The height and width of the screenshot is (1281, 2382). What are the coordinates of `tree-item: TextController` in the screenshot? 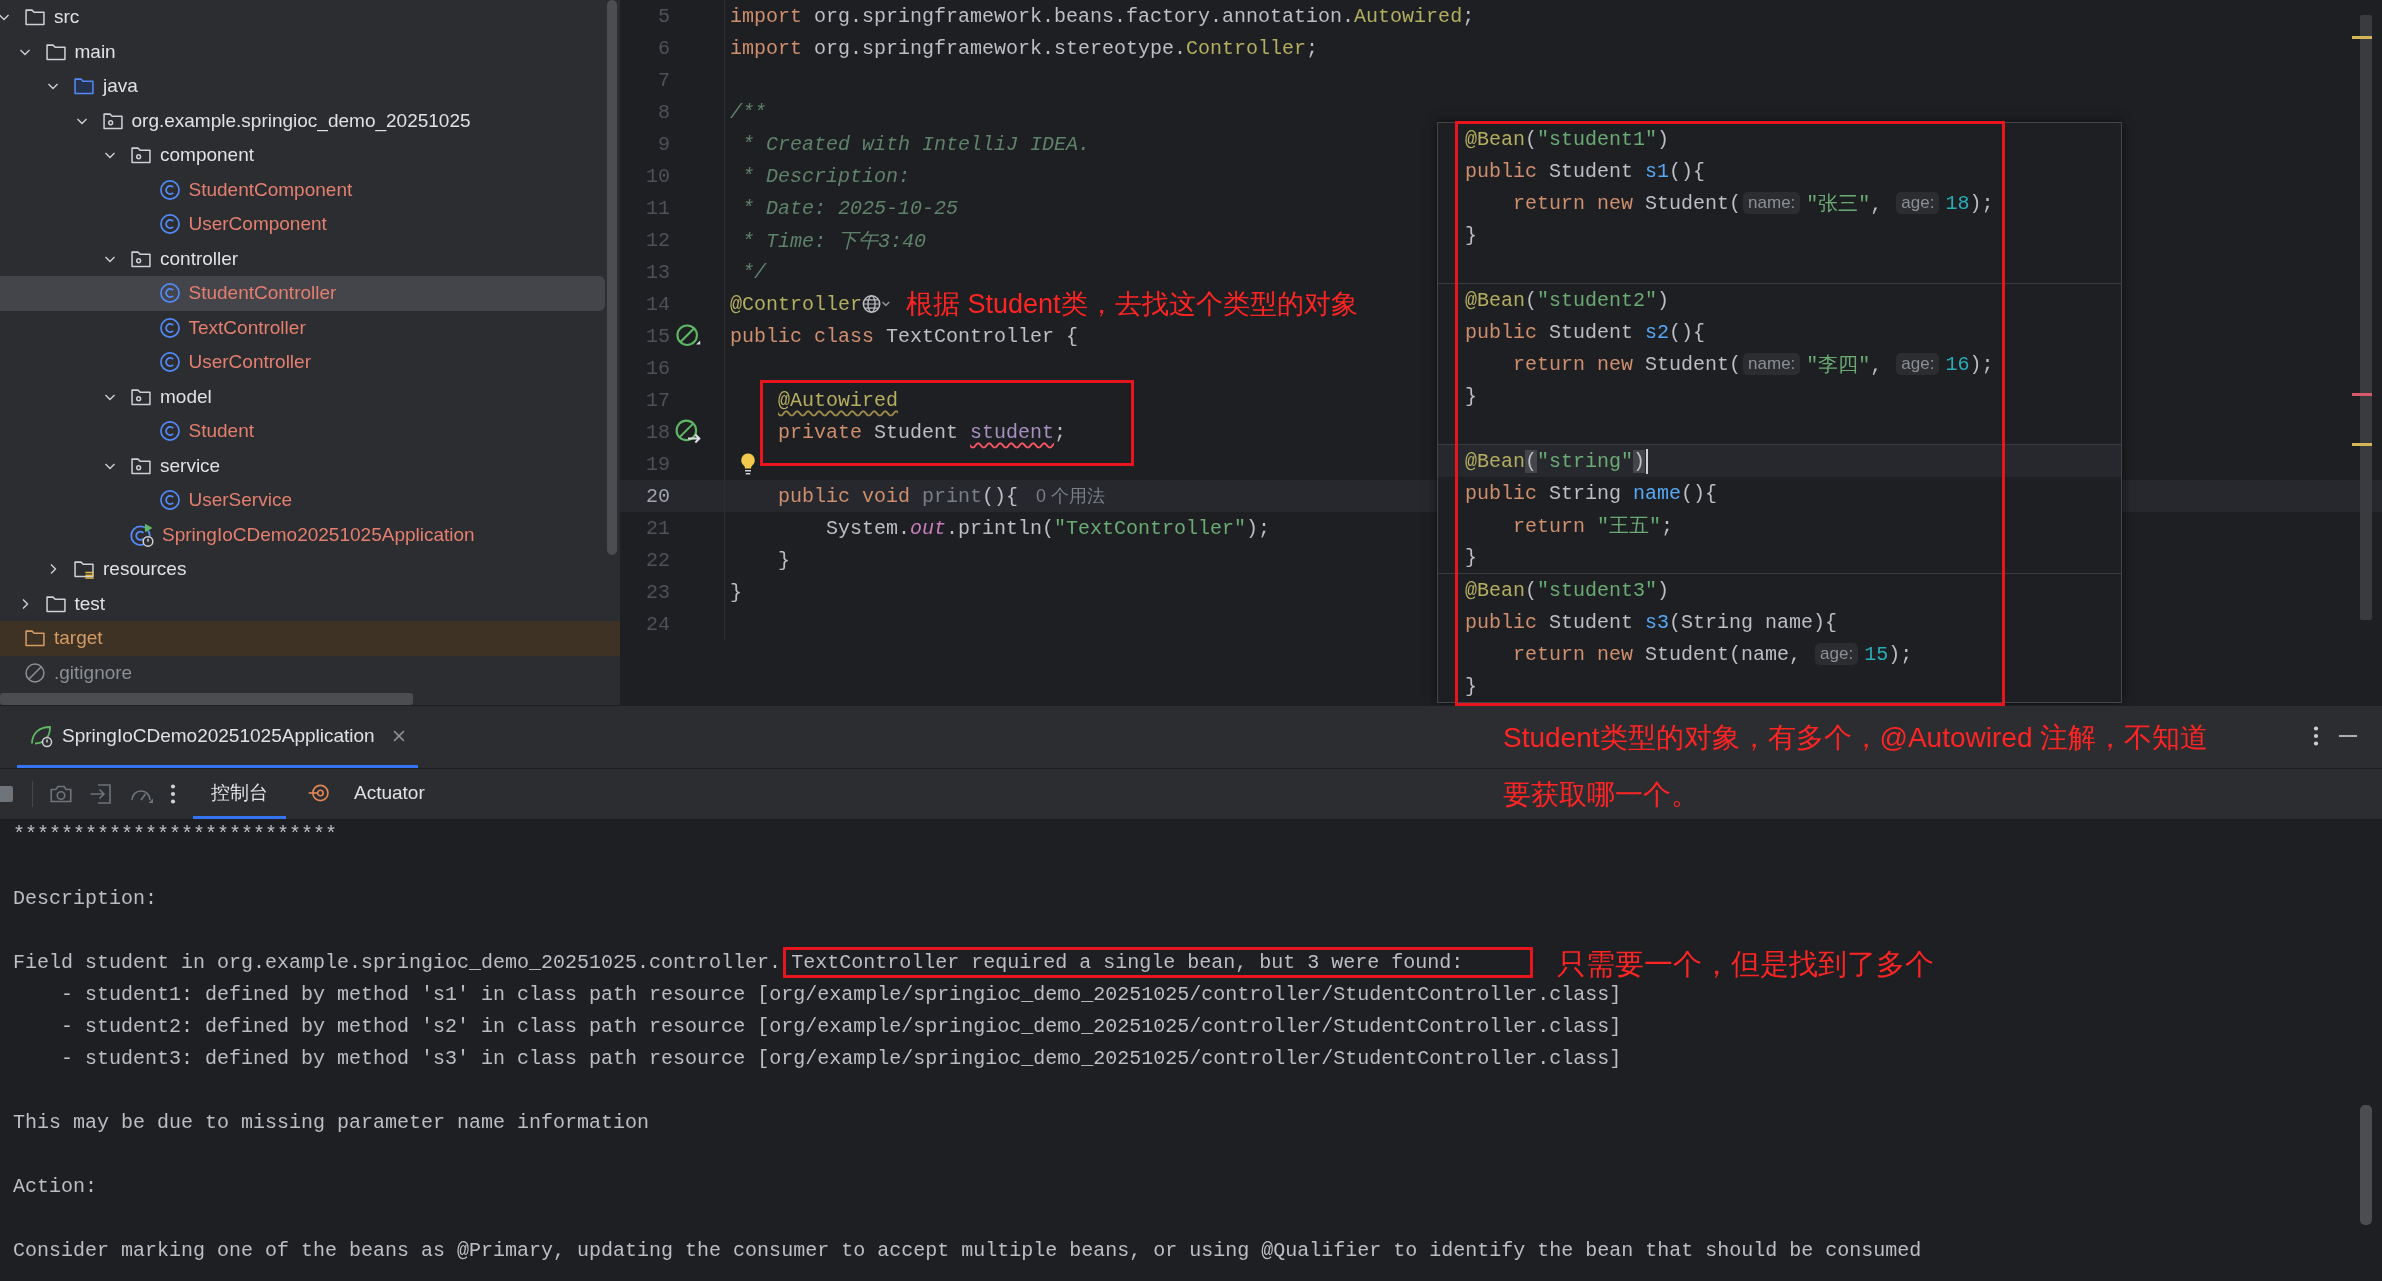 It's located at (302, 327).